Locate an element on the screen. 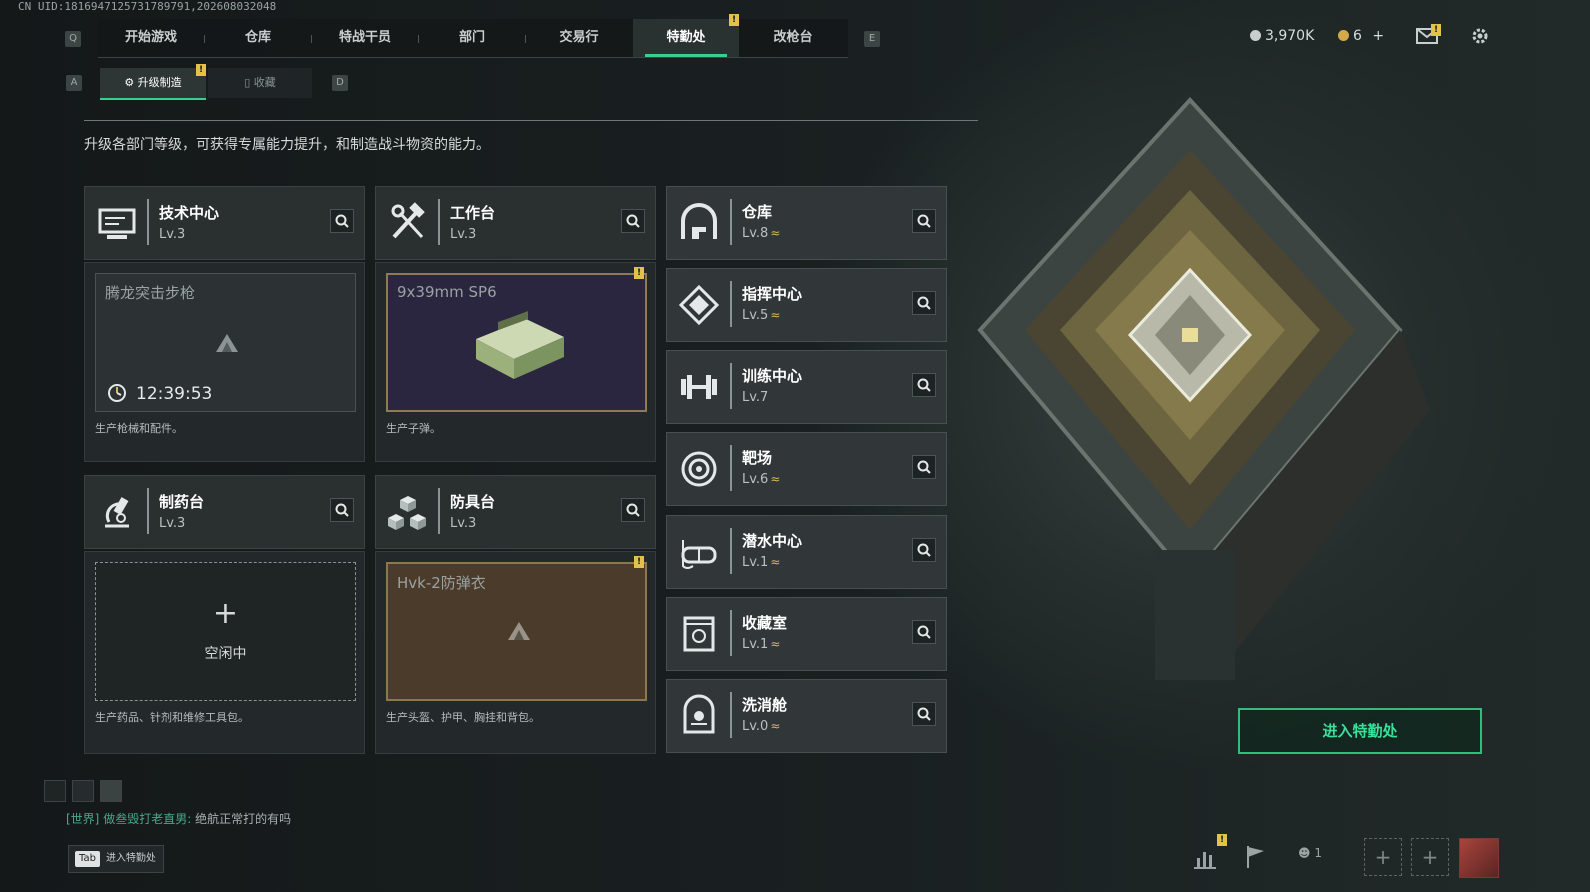 This screenshot has width=1590, height=892. dept-description: 生产药品、针剂和维修工具包。 is located at coordinates (172, 717).